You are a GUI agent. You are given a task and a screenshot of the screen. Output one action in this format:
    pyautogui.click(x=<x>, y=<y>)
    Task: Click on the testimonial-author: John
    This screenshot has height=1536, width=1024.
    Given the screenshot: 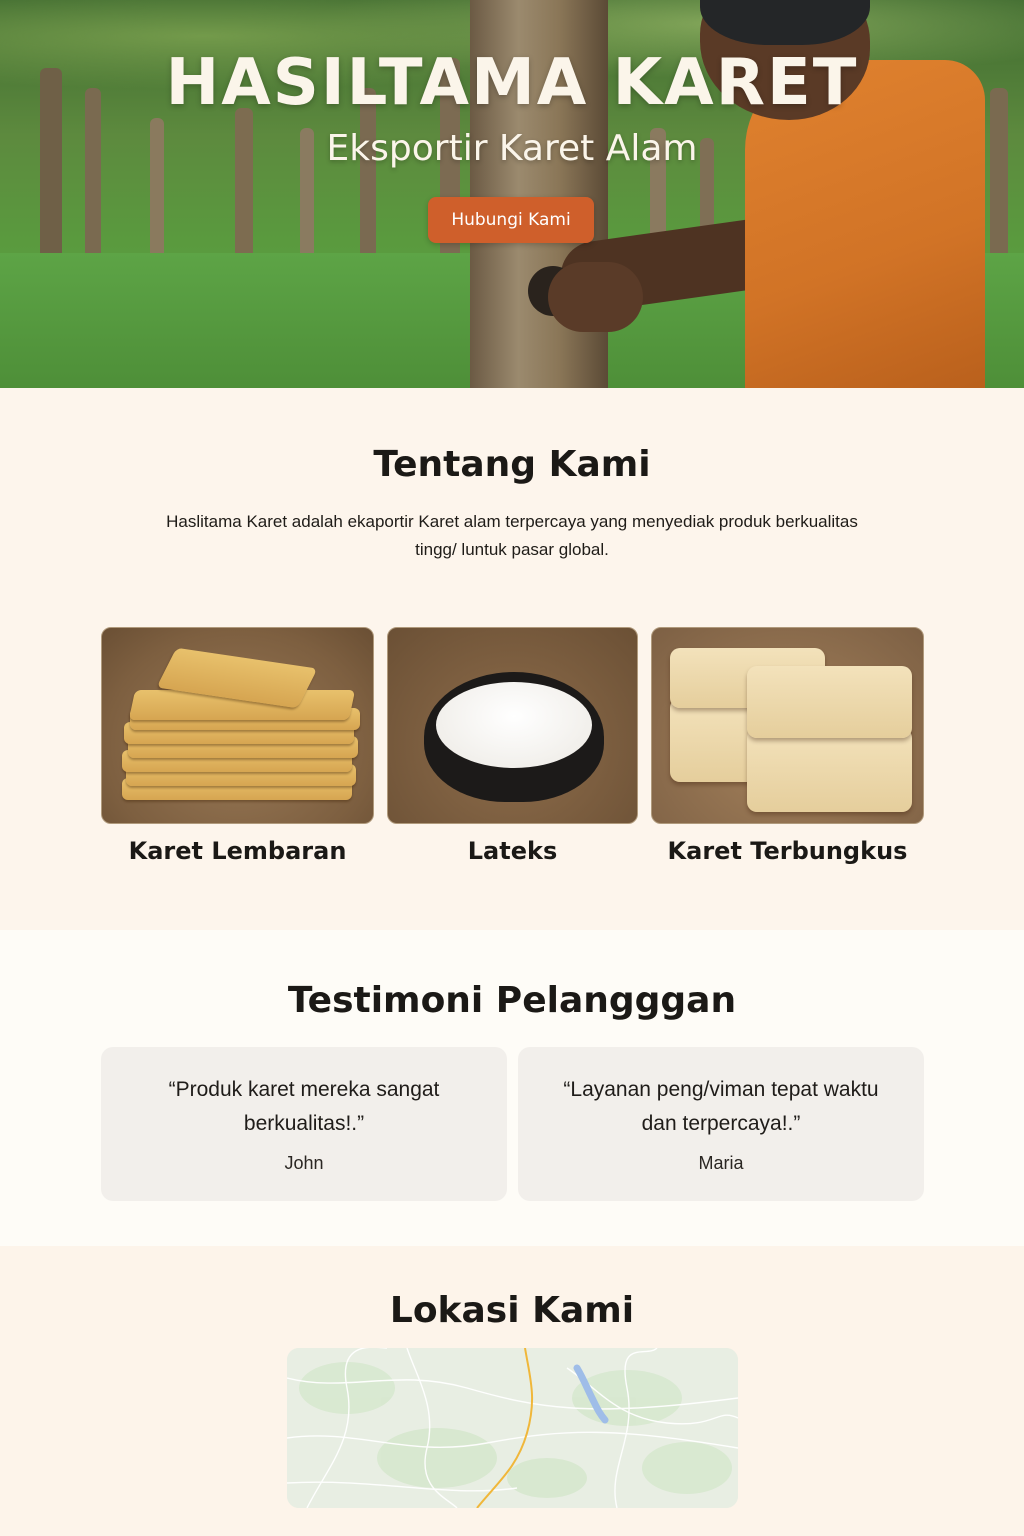 What is the action you would take?
    pyautogui.click(x=304, y=1163)
    